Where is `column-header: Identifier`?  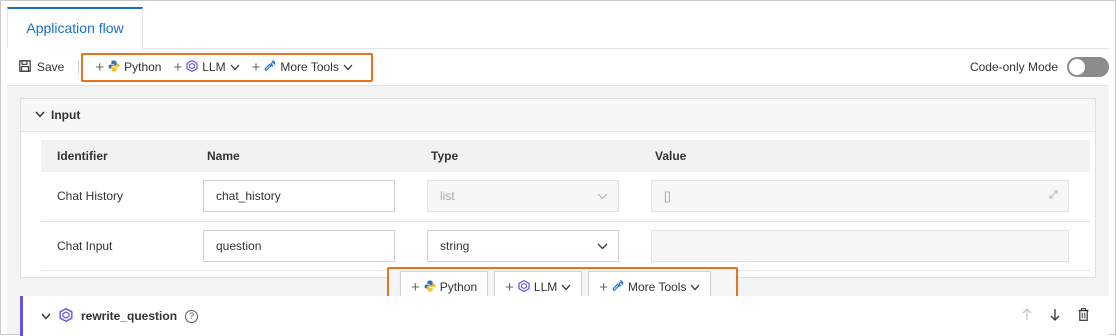 column-header: Identifier is located at coordinates (116, 156).